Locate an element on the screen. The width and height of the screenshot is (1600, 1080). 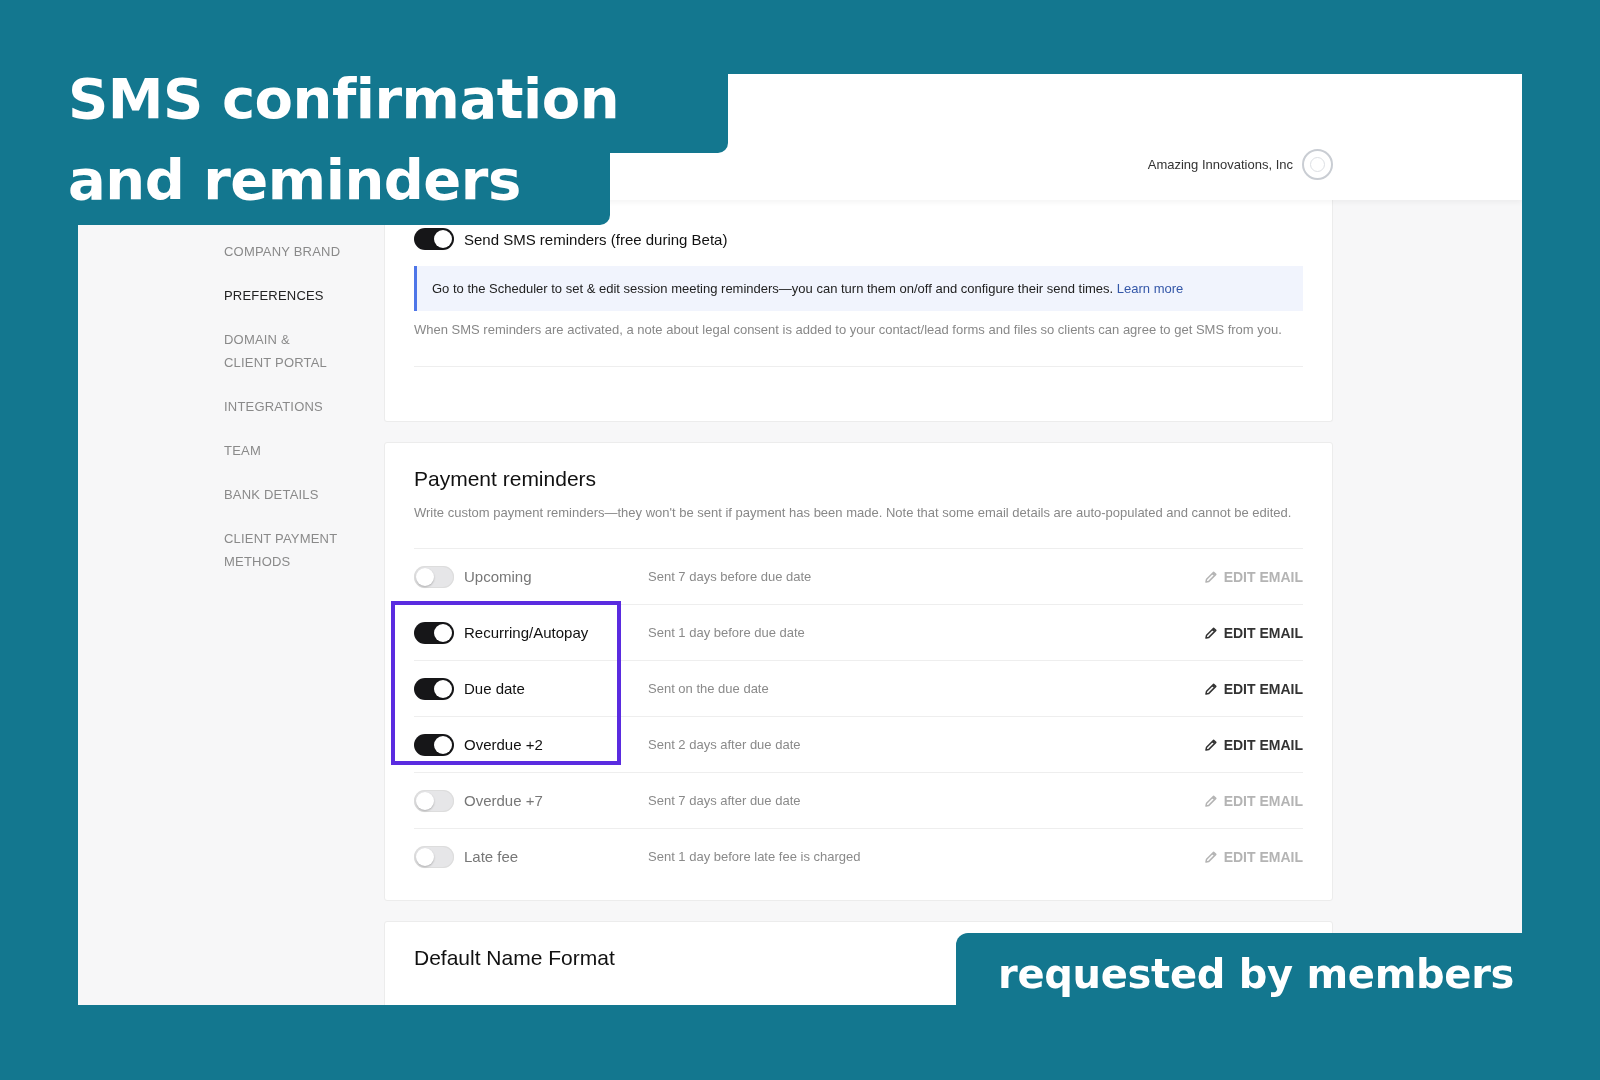
sidebar-item: INTEGRATIONS is located at coordinates (304, 406).